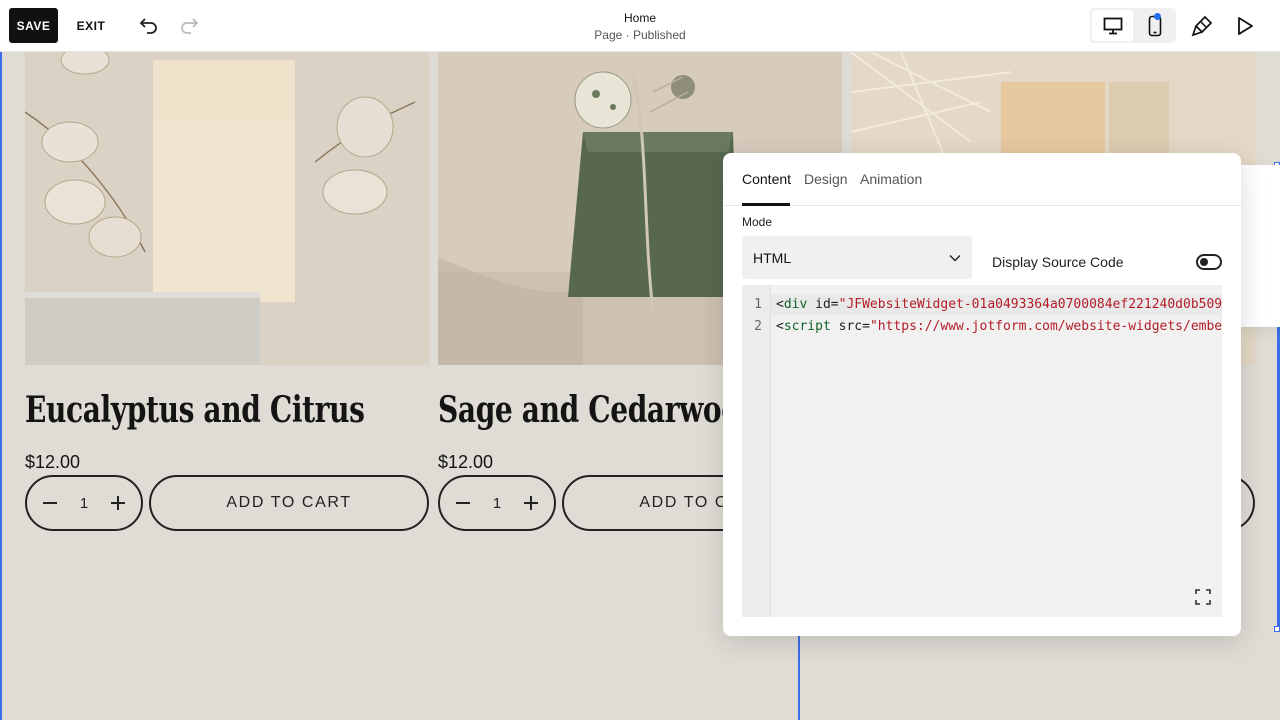 This screenshot has width=1280, height=720. I want to click on code-attr: id, so click(823, 304).